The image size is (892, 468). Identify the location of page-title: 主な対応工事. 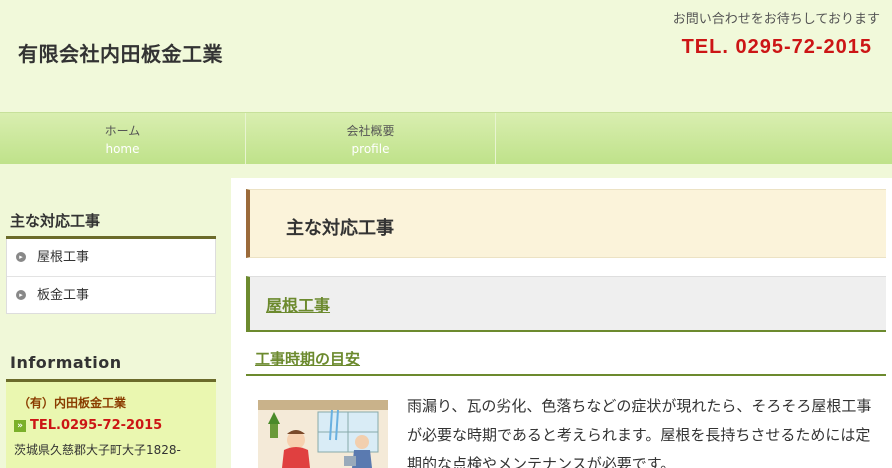
(340, 228).